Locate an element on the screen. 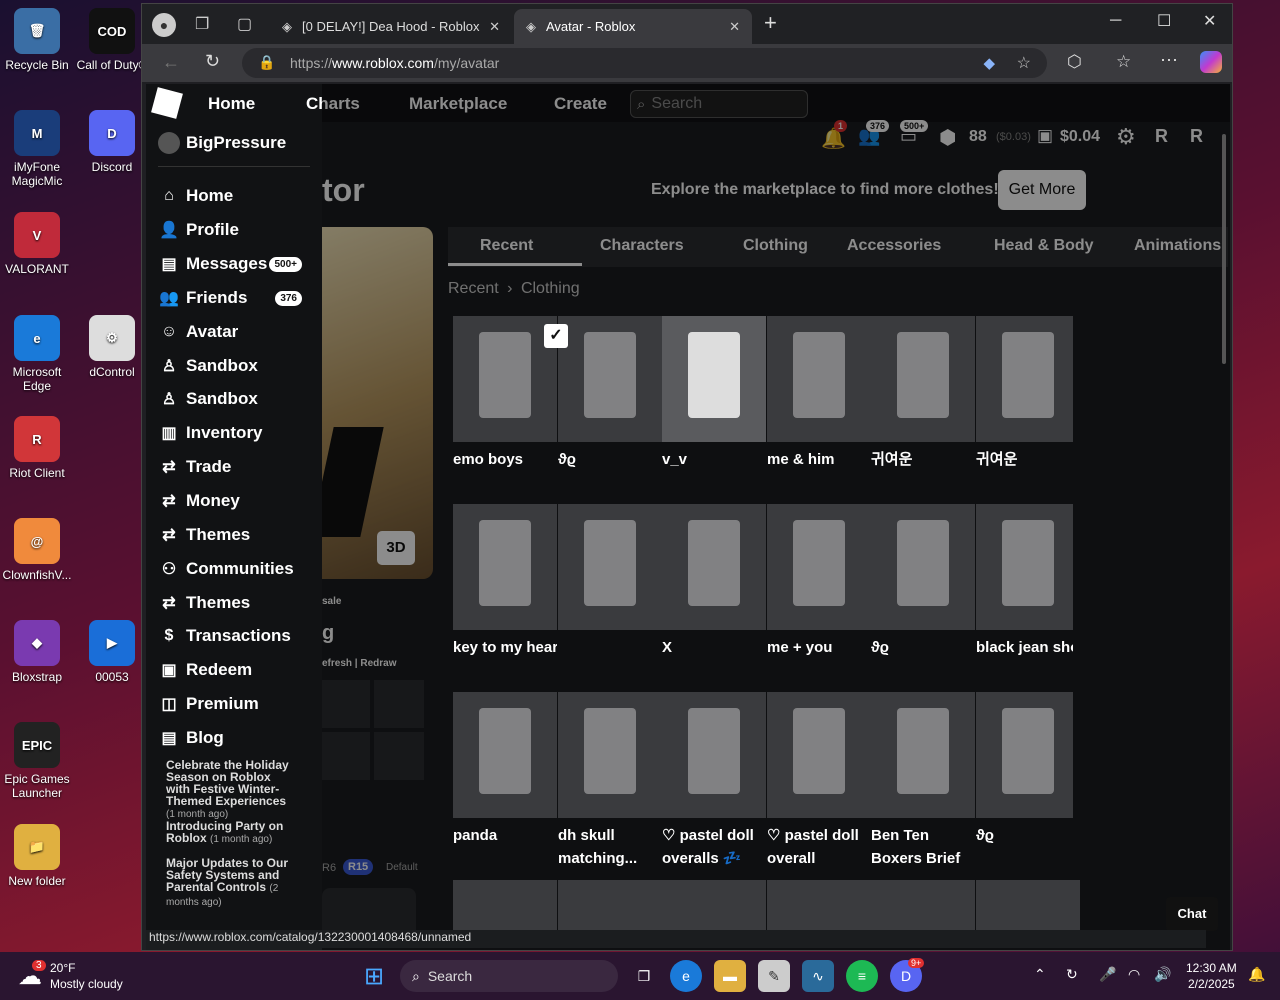 This screenshot has height=1000, width=1280. nav-charts: Charts is located at coordinates (333, 104).